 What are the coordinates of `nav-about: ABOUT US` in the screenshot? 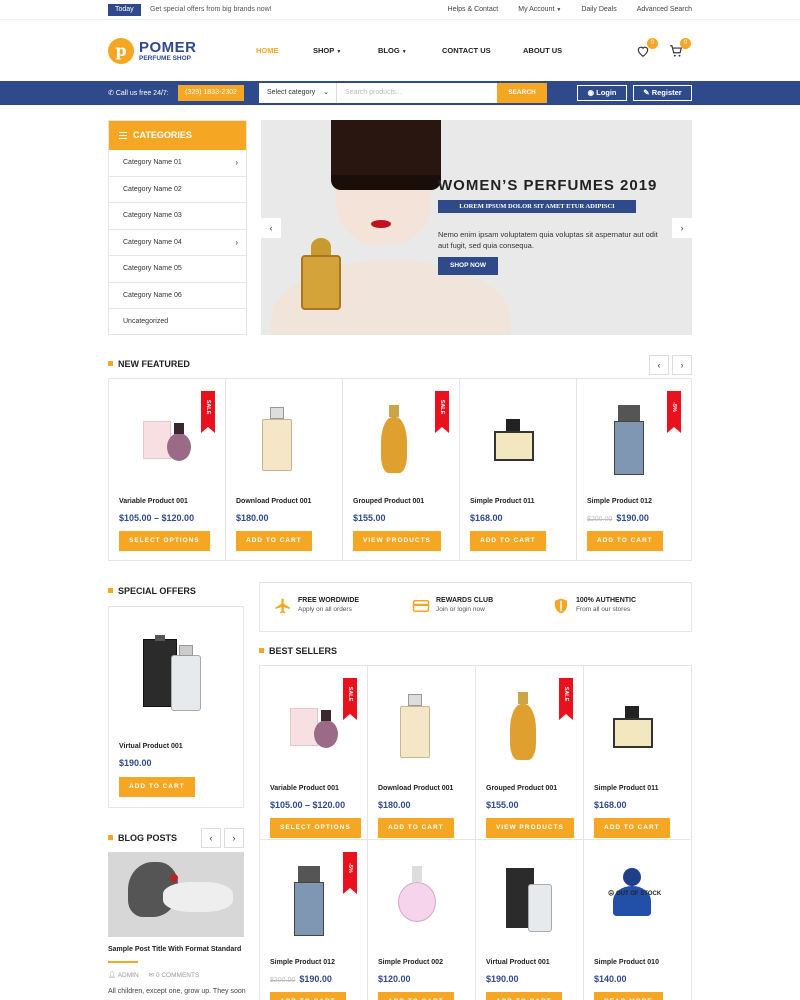 It's located at (542, 50).